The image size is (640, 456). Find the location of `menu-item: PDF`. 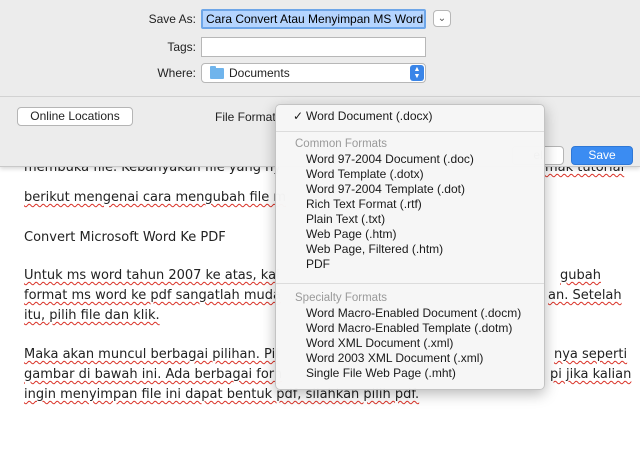

menu-item: PDF is located at coordinates (410, 264).